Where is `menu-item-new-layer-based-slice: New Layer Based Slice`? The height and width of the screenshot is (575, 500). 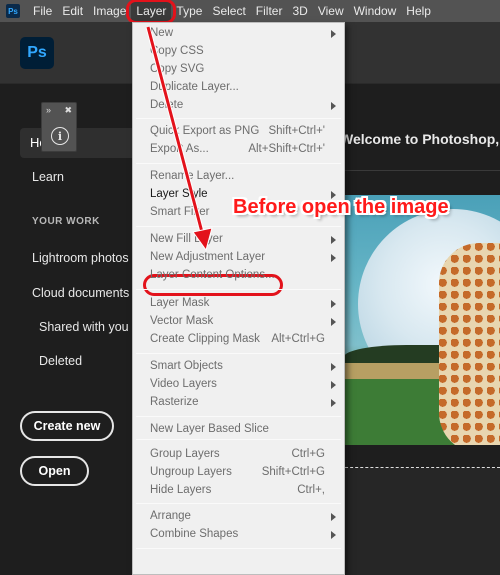
menu-item-new-layer-based-slice: New Layer Based Slice is located at coordinates (238, 430).